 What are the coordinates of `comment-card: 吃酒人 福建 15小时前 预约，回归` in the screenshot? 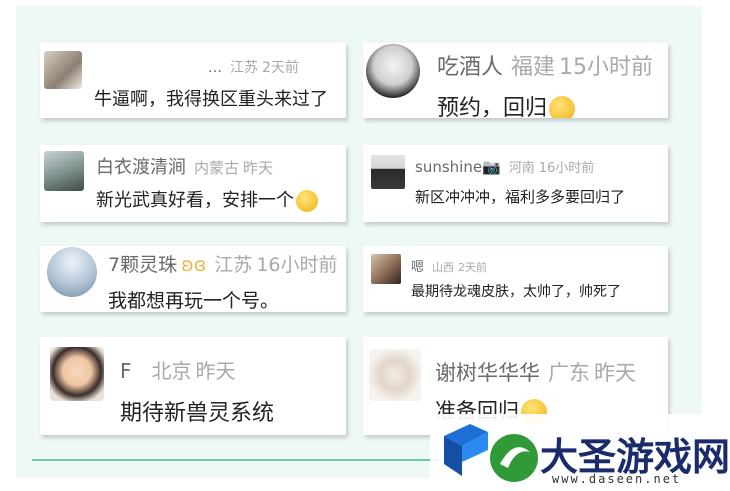 It's located at (515, 80).